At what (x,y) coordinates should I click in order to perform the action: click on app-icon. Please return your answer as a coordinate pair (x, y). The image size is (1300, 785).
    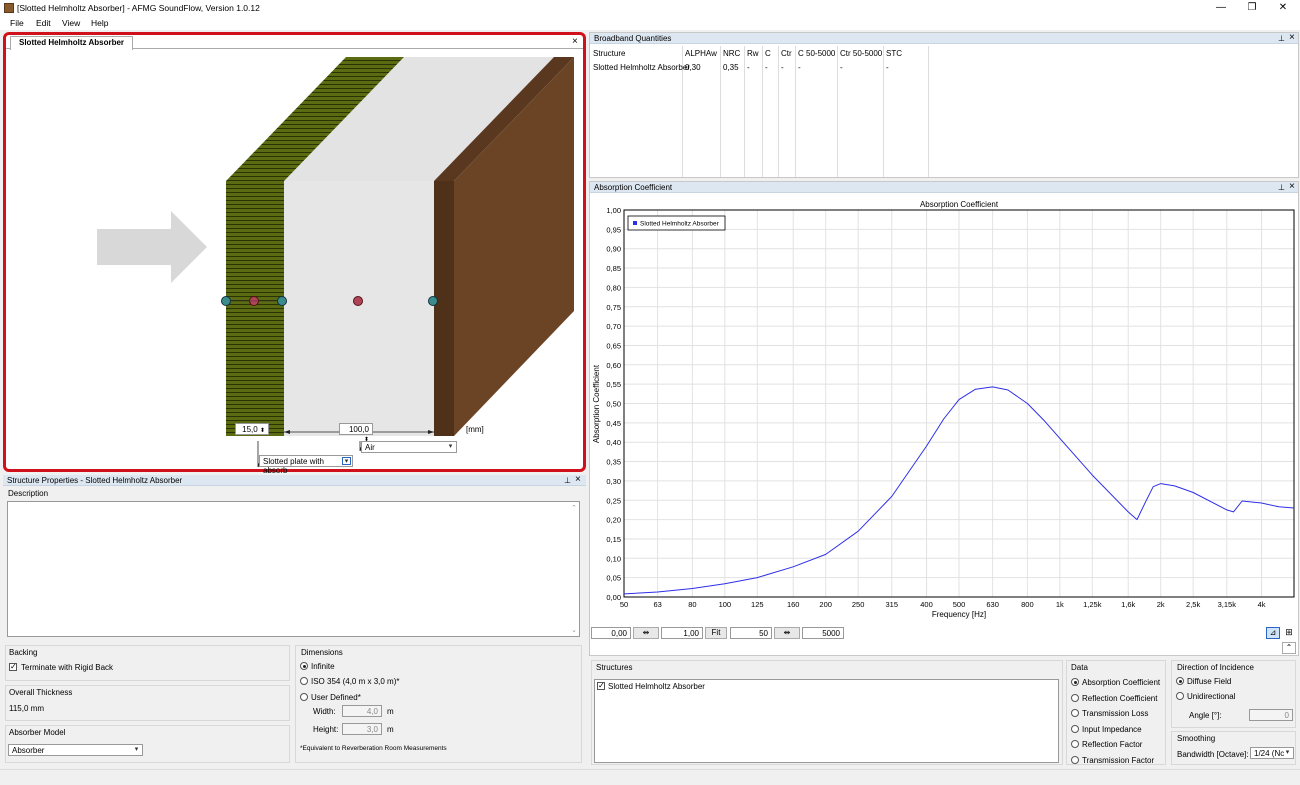
    Looking at the image, I should click on (9, 8).